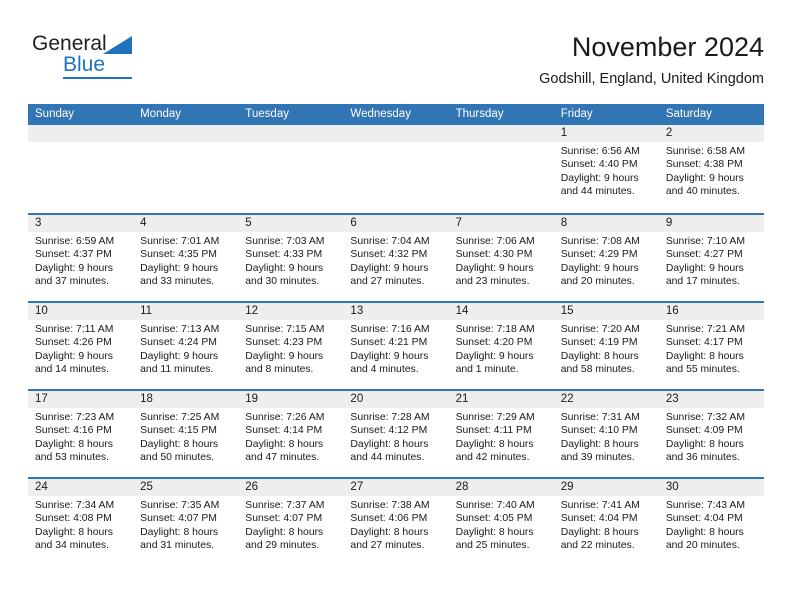 The width and height of the screenshot is (792, 612). I want to click on daylight-text: and 40 minutes., so click(702, 191).